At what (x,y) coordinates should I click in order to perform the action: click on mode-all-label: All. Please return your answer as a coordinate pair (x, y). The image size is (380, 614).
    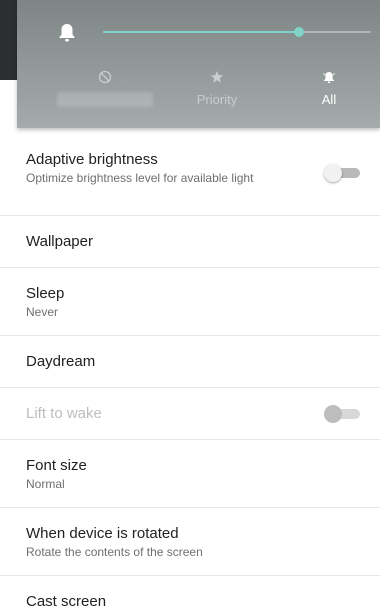
    Looking at the image, I should click on (329, 99).